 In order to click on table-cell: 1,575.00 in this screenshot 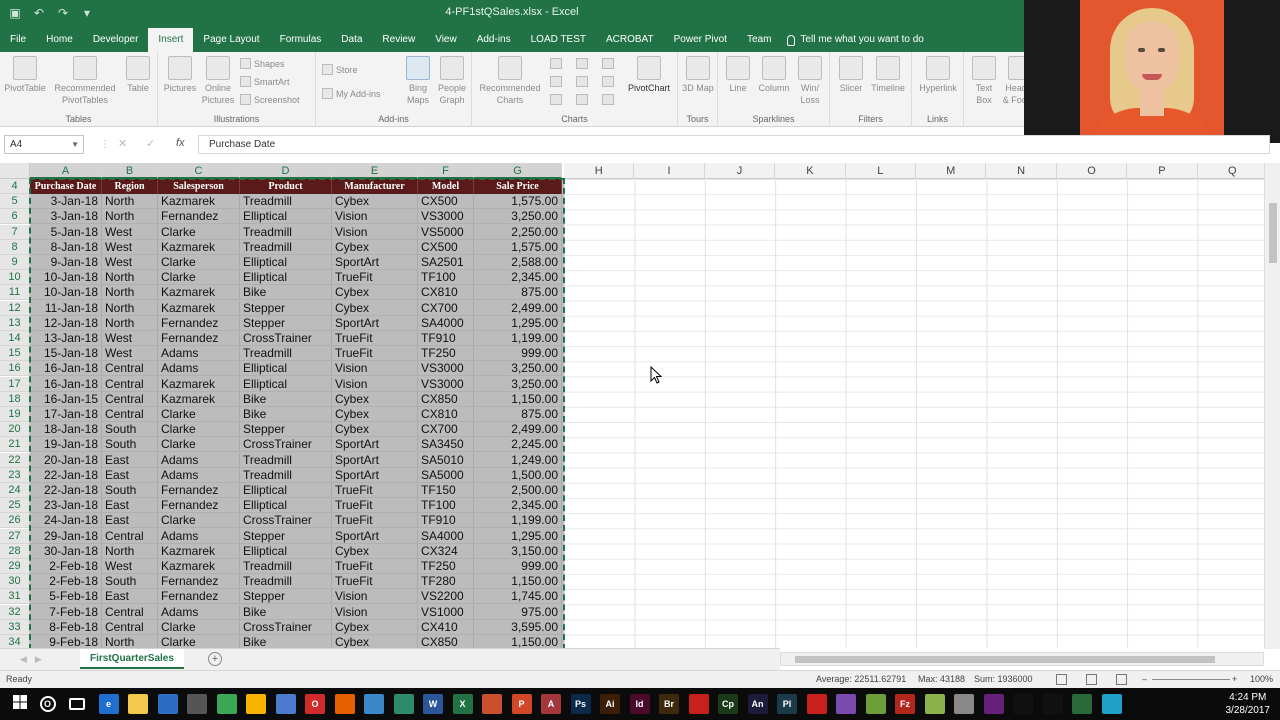, I will do `click(518, 247)`.